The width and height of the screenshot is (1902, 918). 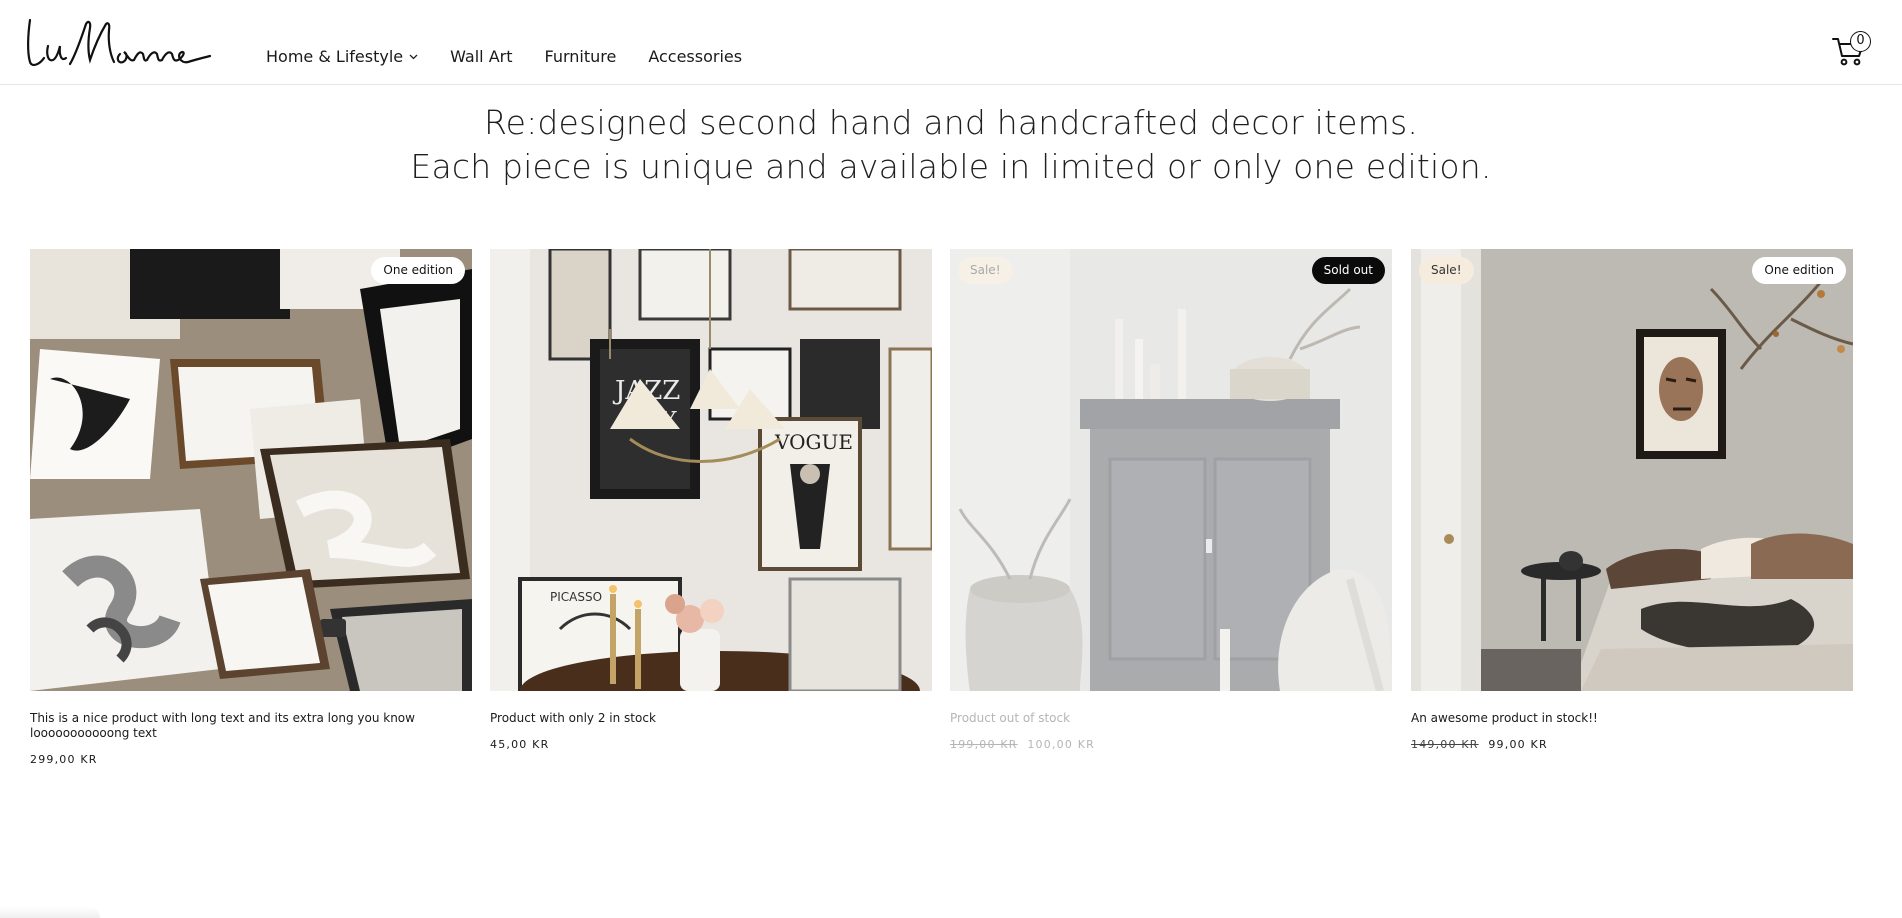 What do you see at coordinates (1061, 744) in the screenshot?
I see `current-price: 100,00 KR` at bounding box center [1061, 744].